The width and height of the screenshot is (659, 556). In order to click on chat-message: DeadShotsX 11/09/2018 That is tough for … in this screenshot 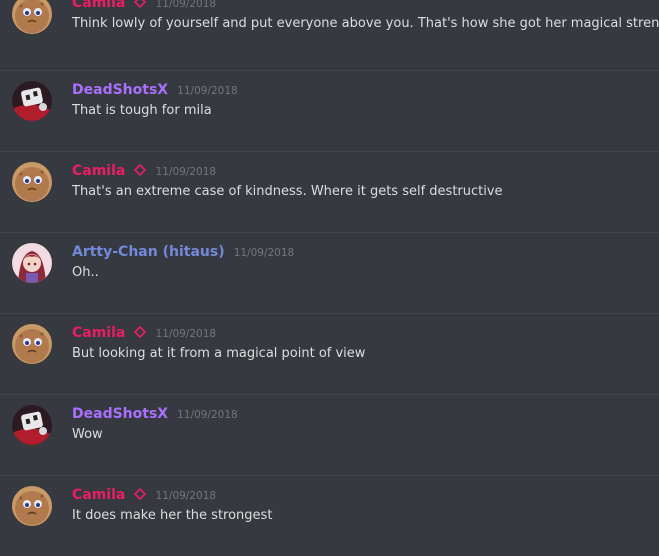, I will do `click(329, 110)`.